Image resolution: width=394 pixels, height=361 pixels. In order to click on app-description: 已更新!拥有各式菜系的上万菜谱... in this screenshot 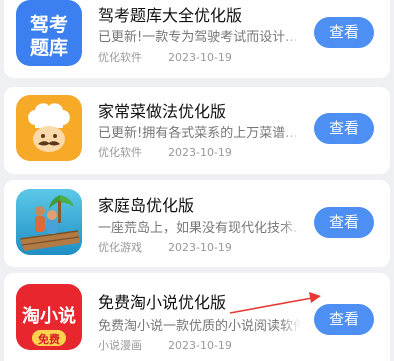, I will do `click(199, 131)`.